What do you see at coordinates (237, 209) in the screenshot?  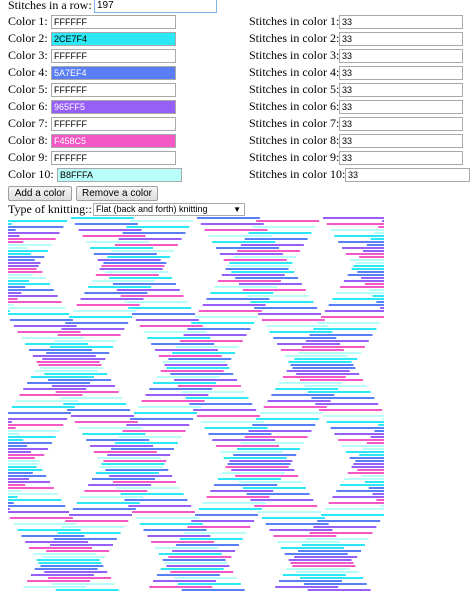 I see `chevron-down-icon: ▼` at bounding box center [237, 209].